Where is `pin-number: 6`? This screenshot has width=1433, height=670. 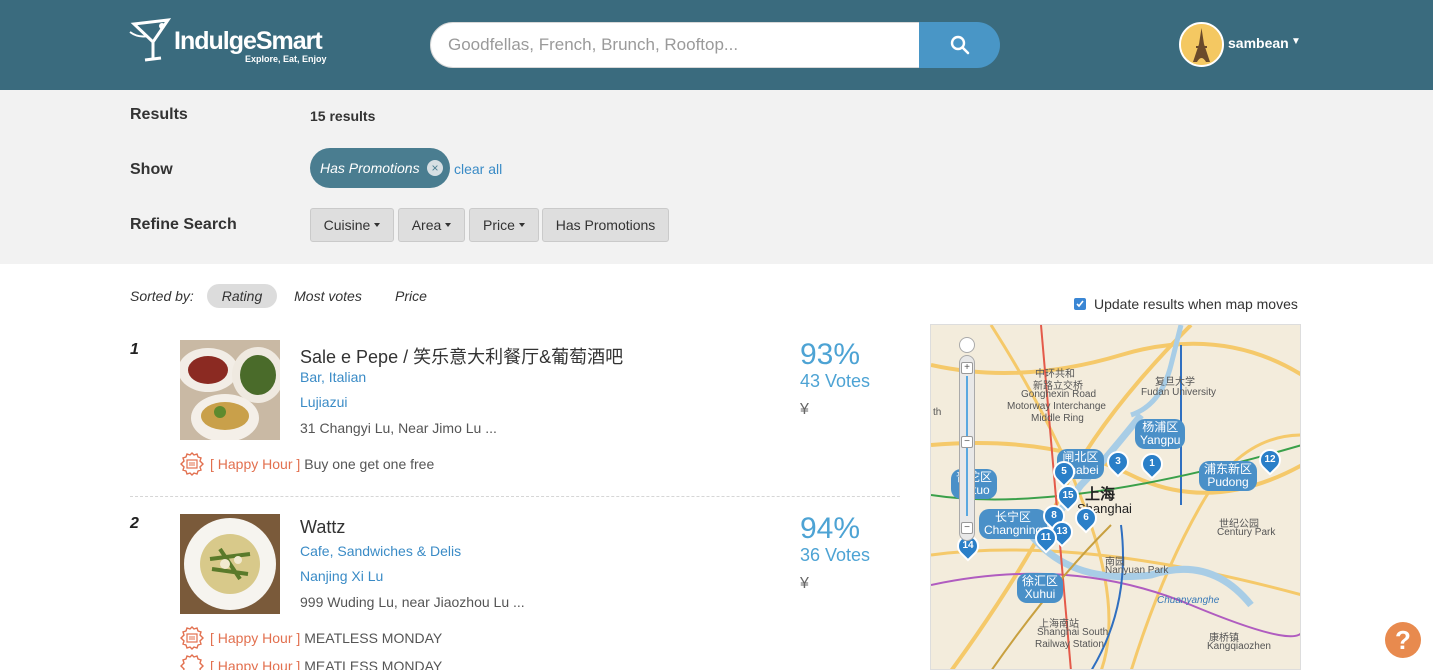
pin-number: 6 is located at coordinates (1086, 517).